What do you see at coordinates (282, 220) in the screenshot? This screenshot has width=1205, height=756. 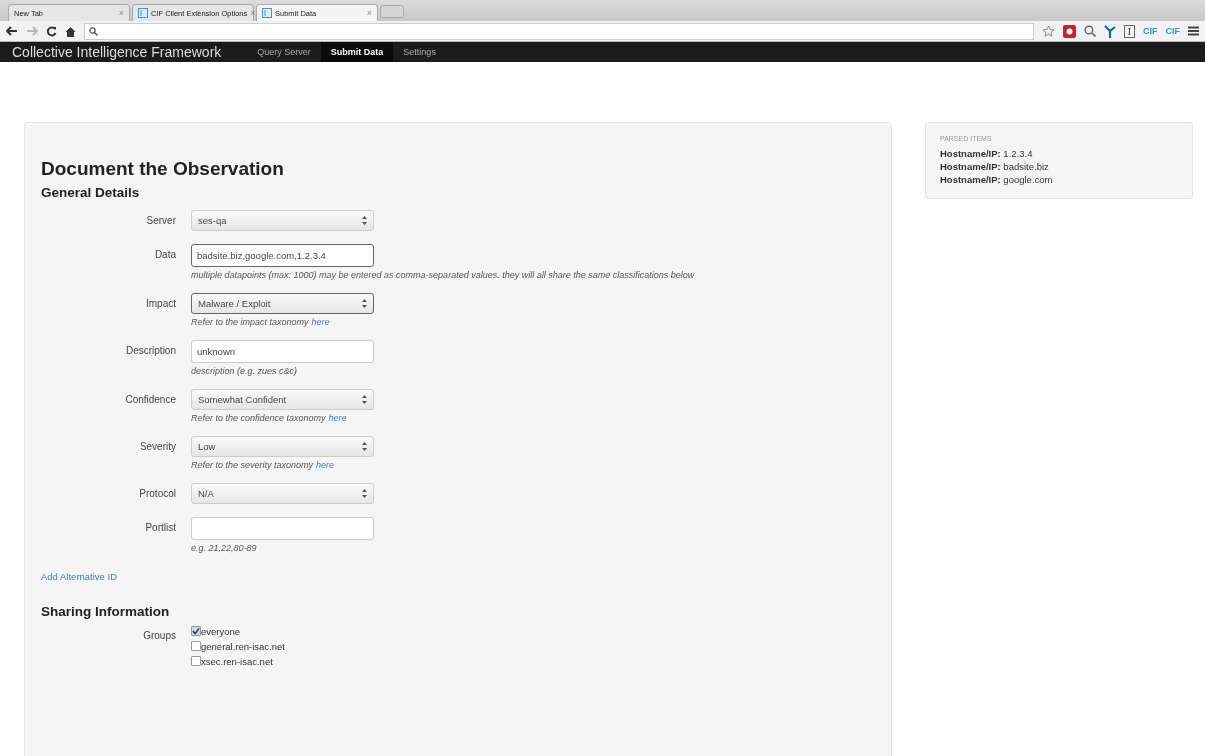 I see `select-field: ses-qa` at bounding box center [282, 220].